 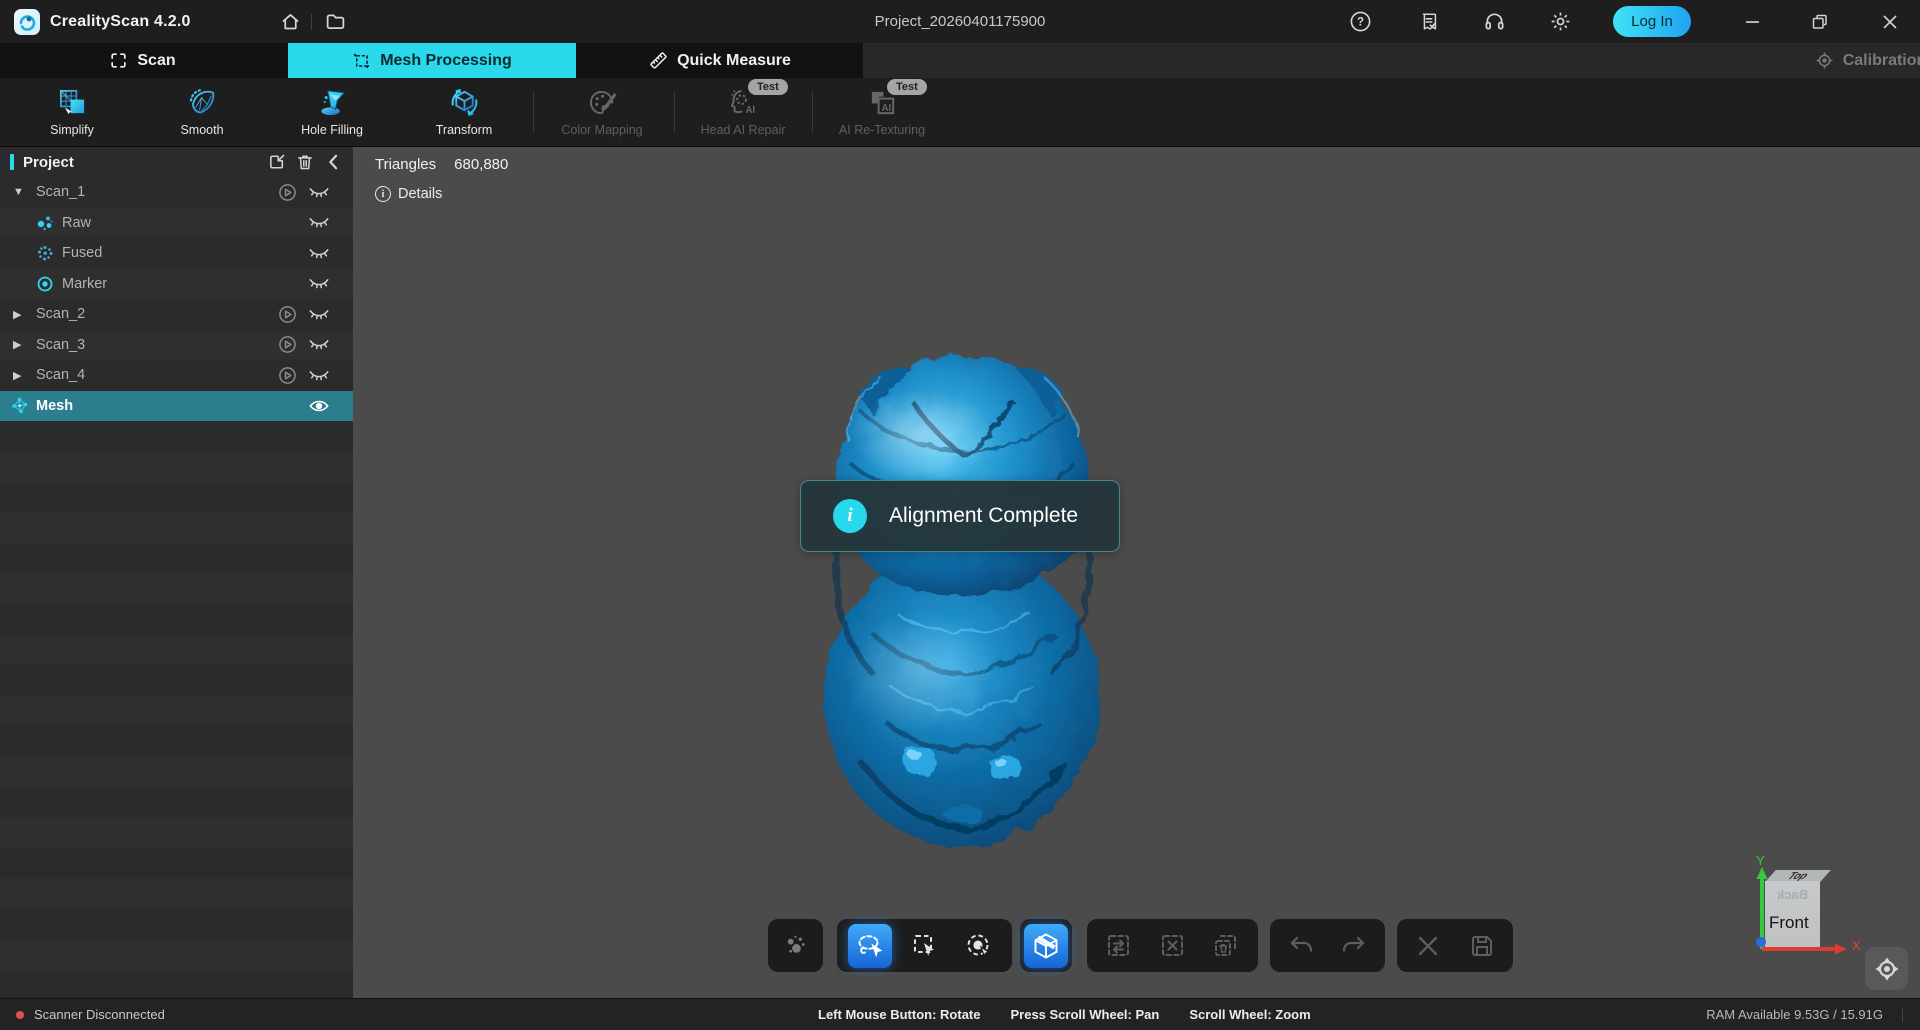 I want to click on rectangle-select-button, so click(x=925, y=946).